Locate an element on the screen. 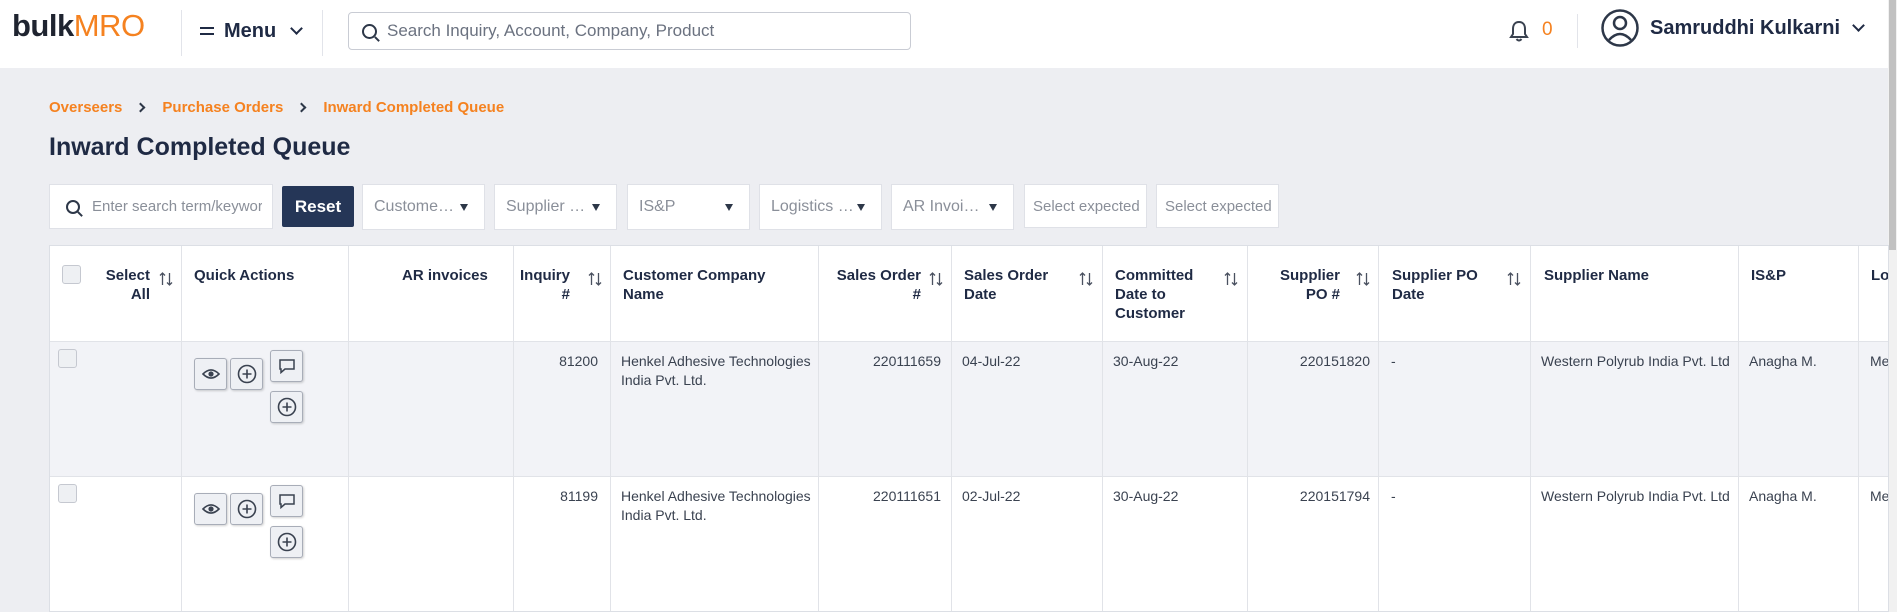 This screenshot has height=612, width=1897. header-supplier-name: Supplier Name is located at coordinates (1597, 275).